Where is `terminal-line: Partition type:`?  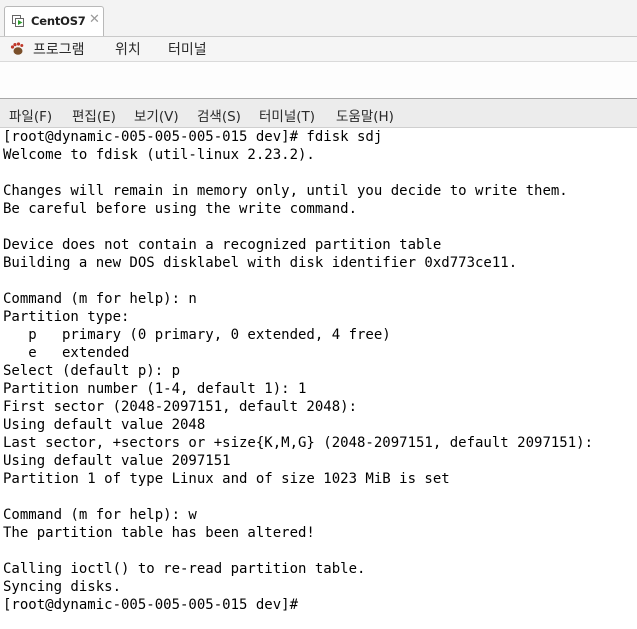
terminal-line: Partition type: is located at coordinates (66, 317).